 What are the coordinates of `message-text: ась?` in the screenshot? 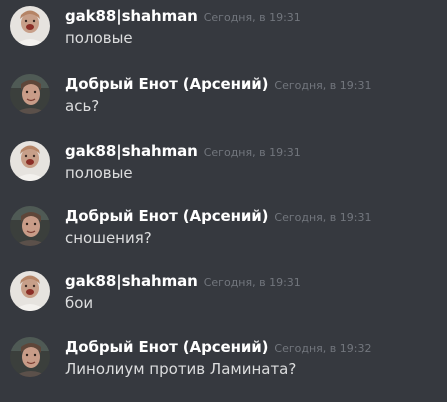 It's located at (82, 106).